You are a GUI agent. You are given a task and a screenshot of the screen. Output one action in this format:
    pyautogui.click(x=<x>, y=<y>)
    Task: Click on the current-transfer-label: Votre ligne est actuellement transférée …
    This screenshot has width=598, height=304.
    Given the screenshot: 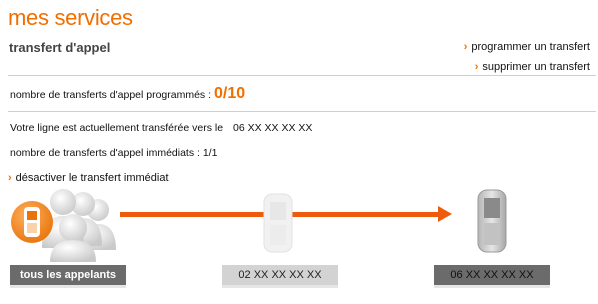 What is the action you would take?
    pyautogui.click(x=117, y=128)
    